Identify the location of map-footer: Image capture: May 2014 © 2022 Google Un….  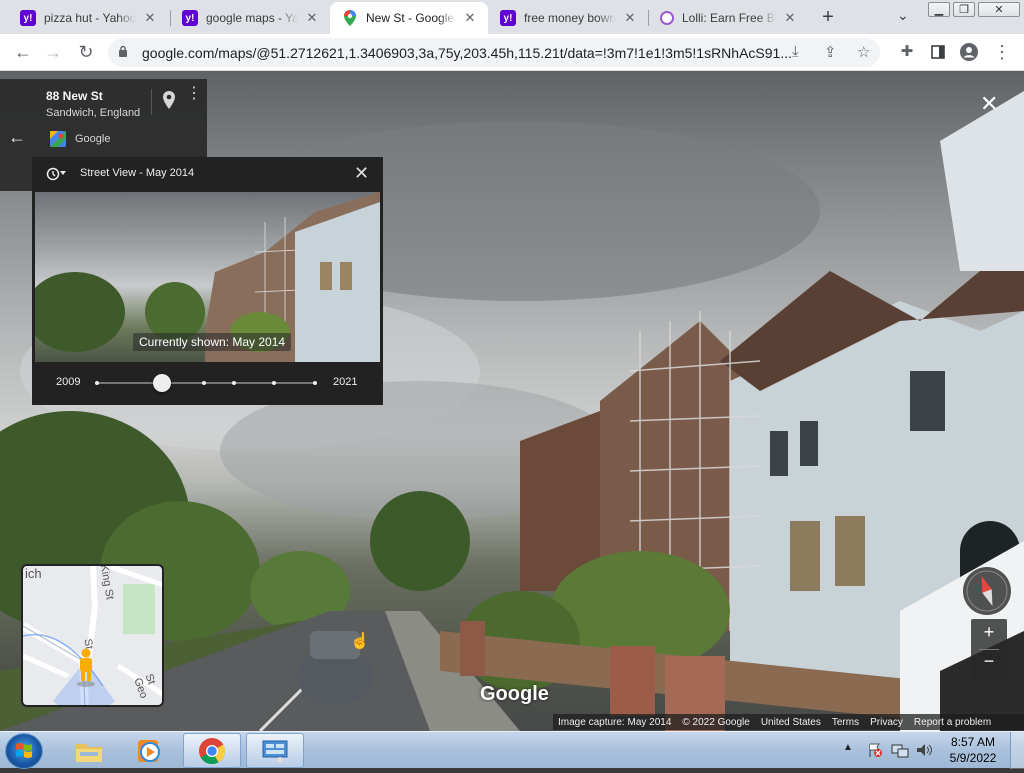
(788, 722).